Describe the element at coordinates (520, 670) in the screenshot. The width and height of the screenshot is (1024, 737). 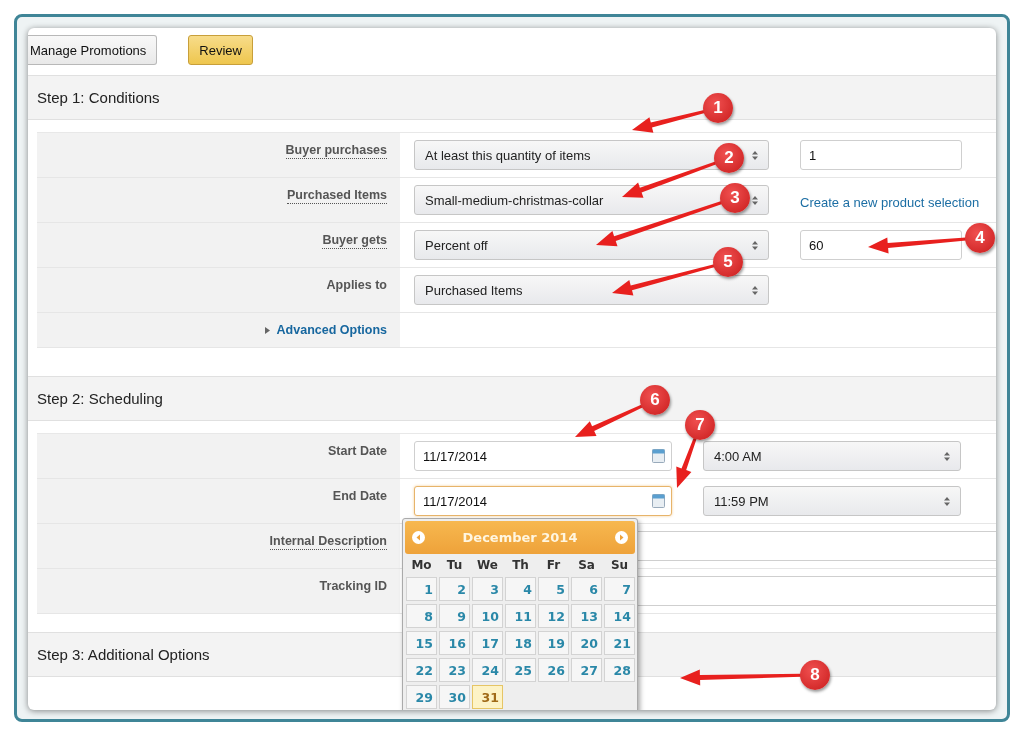
I see `calendar-day: 25` at that location.